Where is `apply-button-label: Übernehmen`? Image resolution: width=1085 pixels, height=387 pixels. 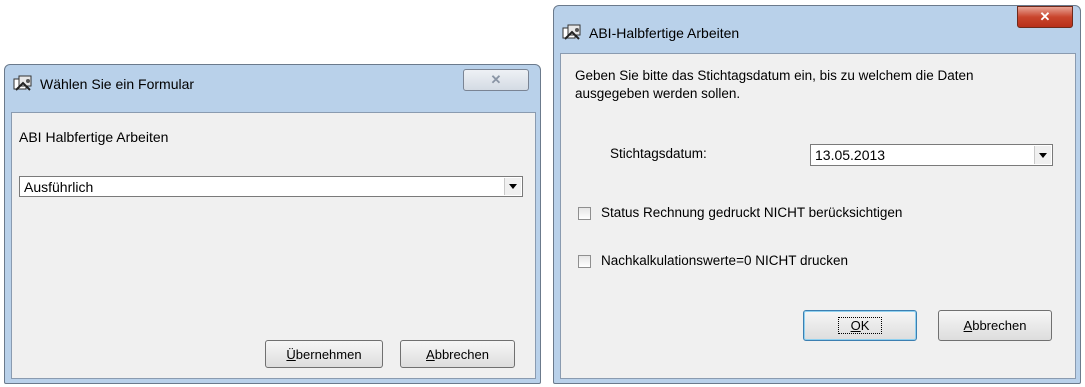 apply-button-label: Übernehmen is located at coordinates (324, 354).